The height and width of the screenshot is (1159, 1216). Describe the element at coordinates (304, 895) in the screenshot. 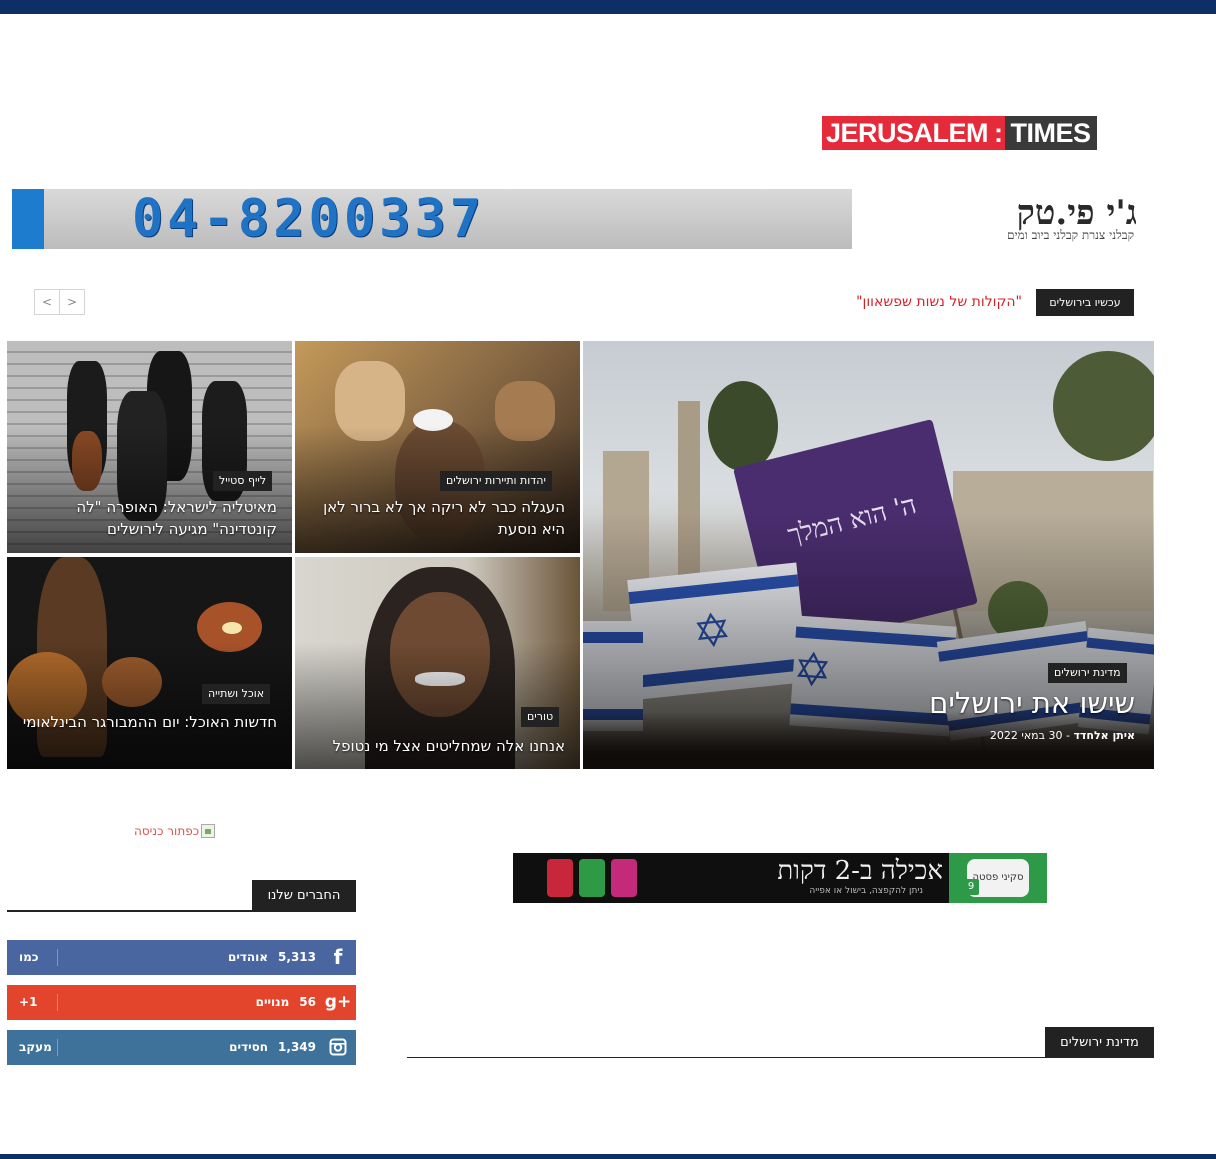

I see `friends-widget-title: החברים שלנו` at that location.